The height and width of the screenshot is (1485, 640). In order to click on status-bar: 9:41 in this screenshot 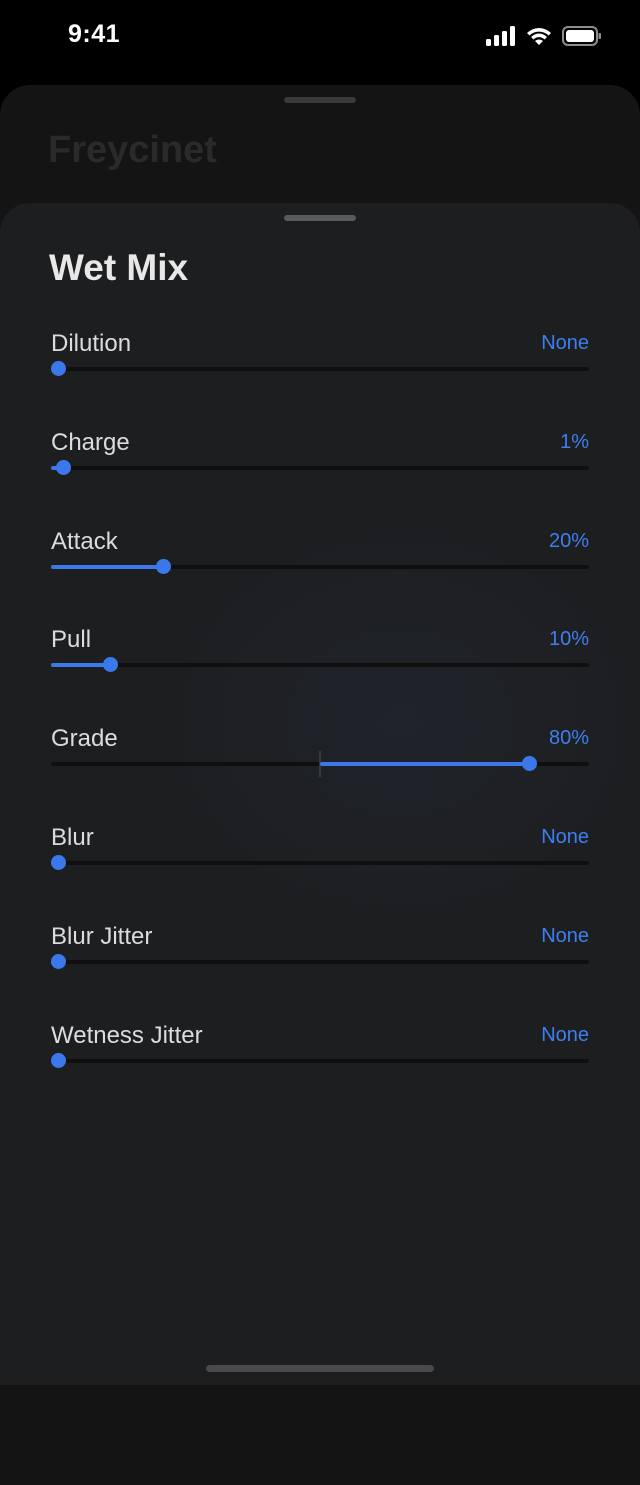, I will do `click(320, 40)`.